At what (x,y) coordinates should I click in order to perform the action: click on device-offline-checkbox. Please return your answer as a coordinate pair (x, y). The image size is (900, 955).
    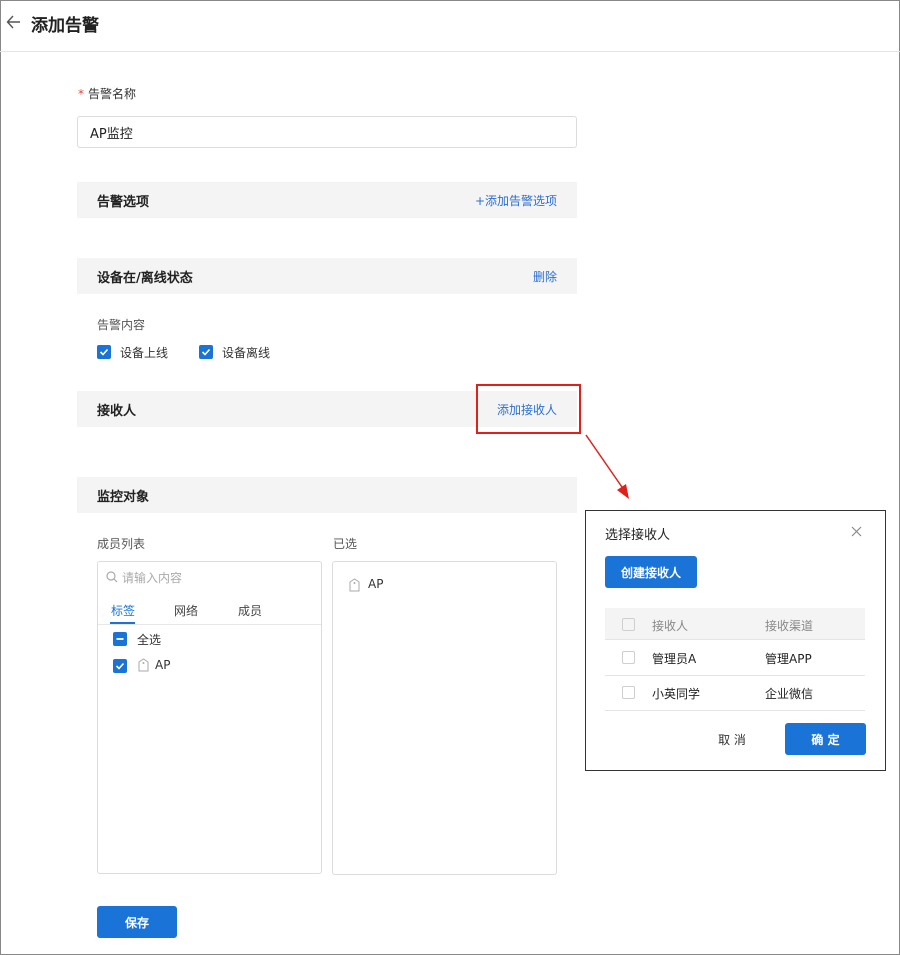
    Looking at the image, I should click on (206, 352).